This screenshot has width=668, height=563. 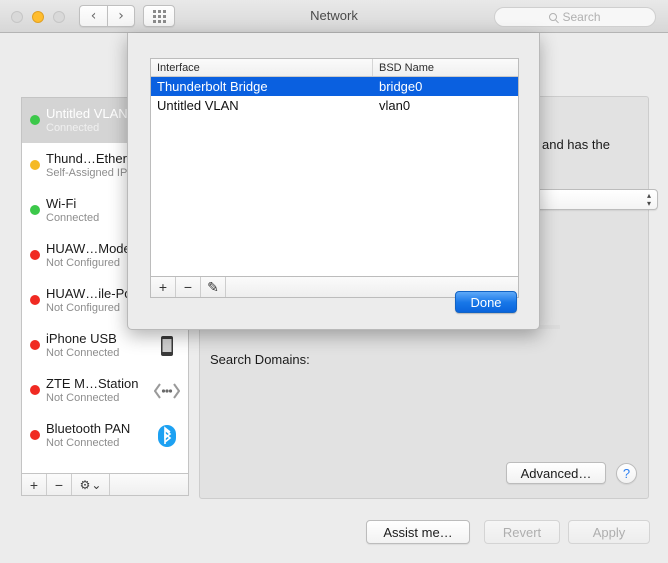 What do you see at coordinates (486, 302) in the screenshot?
I see `done-button: Done` at bounding box center [486, 302].